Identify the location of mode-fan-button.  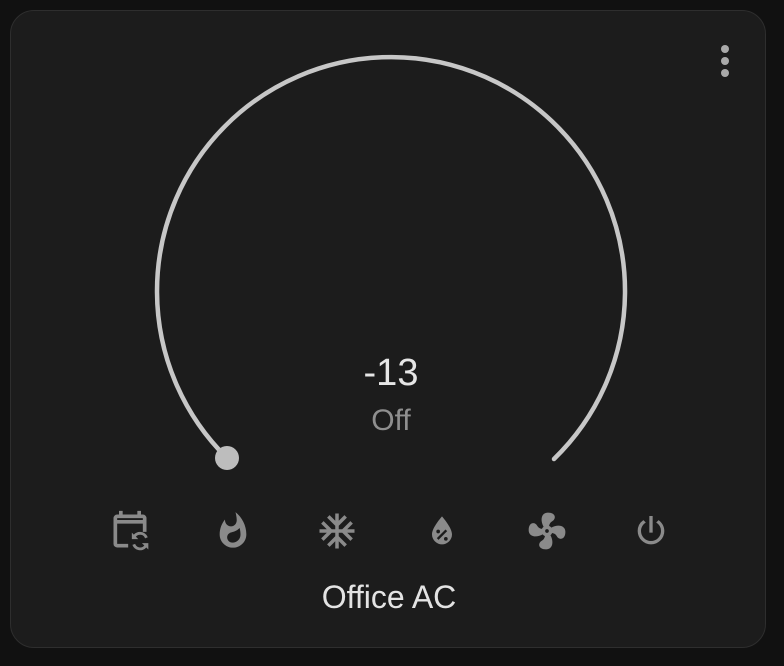
(547, 531).